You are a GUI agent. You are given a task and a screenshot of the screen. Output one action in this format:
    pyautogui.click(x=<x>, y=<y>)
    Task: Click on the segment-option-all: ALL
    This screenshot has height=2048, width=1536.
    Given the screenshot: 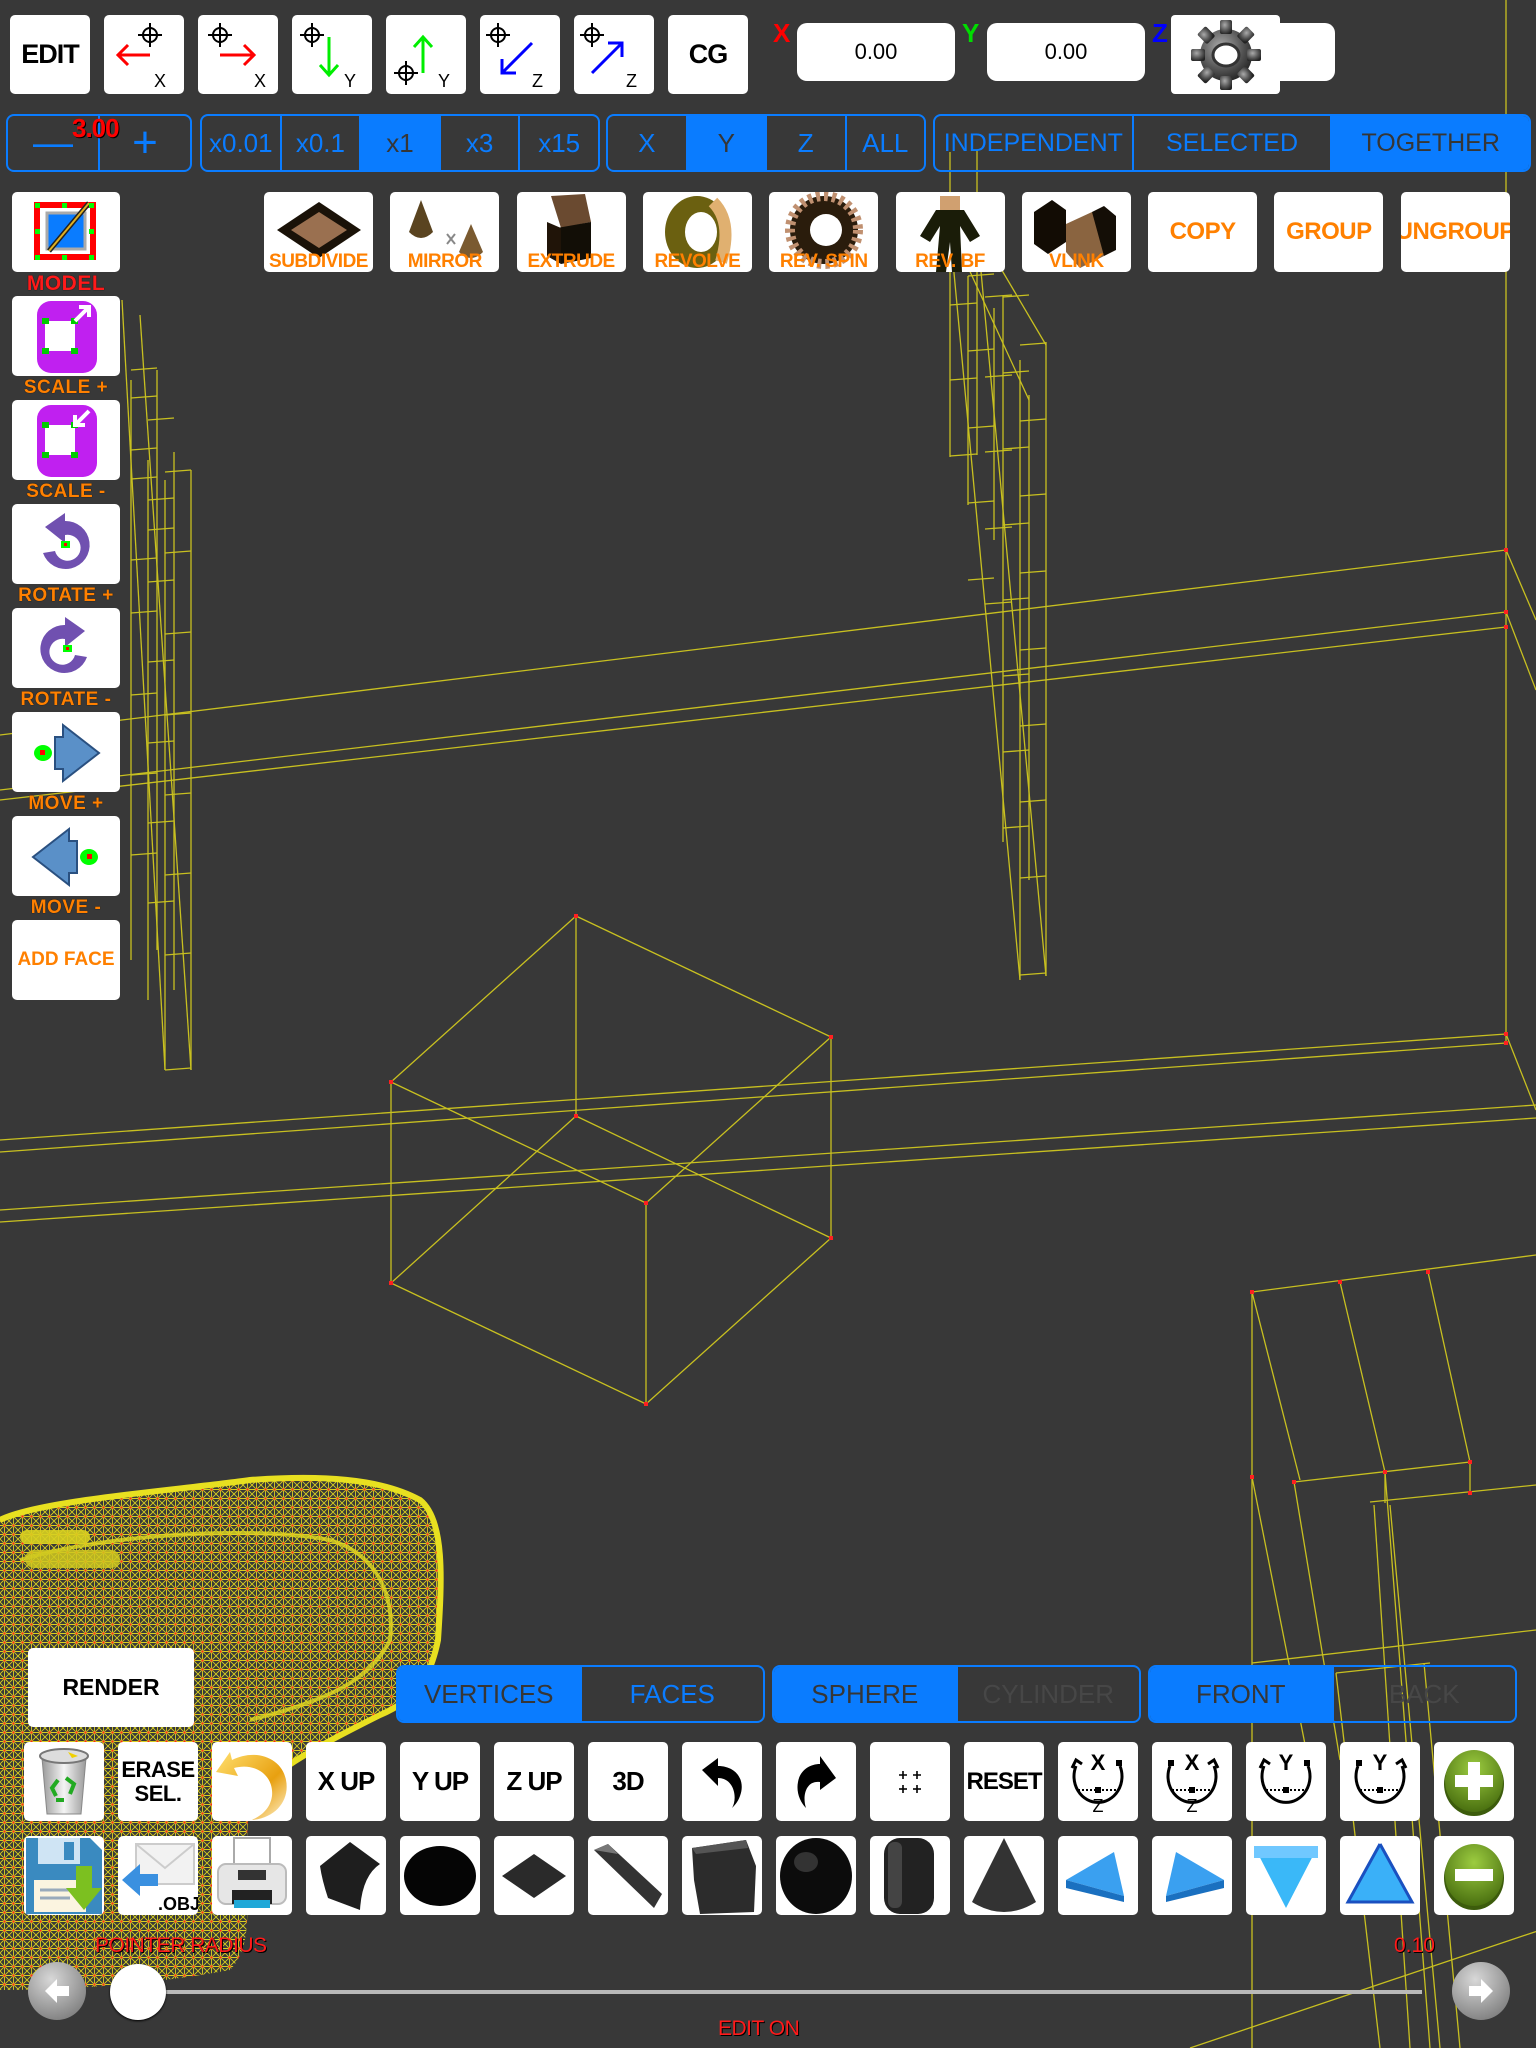 What is the action you would take?
    pyautogui.click(x=884, y=143)
    